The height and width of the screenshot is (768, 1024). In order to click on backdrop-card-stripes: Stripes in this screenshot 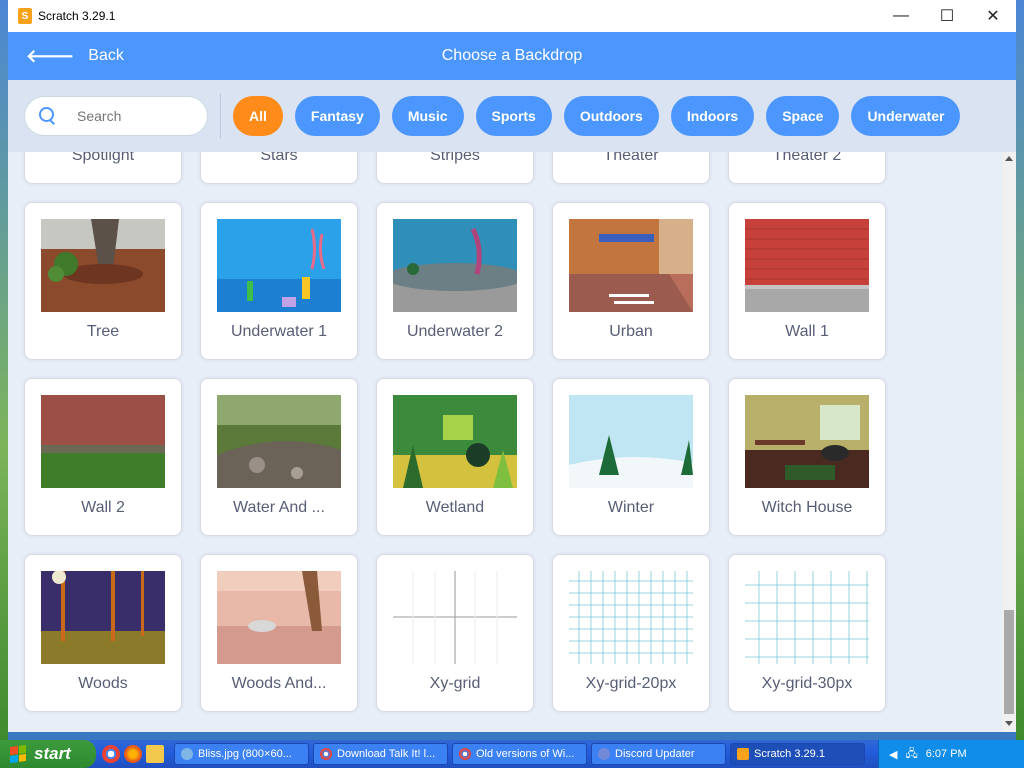, I will do `click(455, 168)`.